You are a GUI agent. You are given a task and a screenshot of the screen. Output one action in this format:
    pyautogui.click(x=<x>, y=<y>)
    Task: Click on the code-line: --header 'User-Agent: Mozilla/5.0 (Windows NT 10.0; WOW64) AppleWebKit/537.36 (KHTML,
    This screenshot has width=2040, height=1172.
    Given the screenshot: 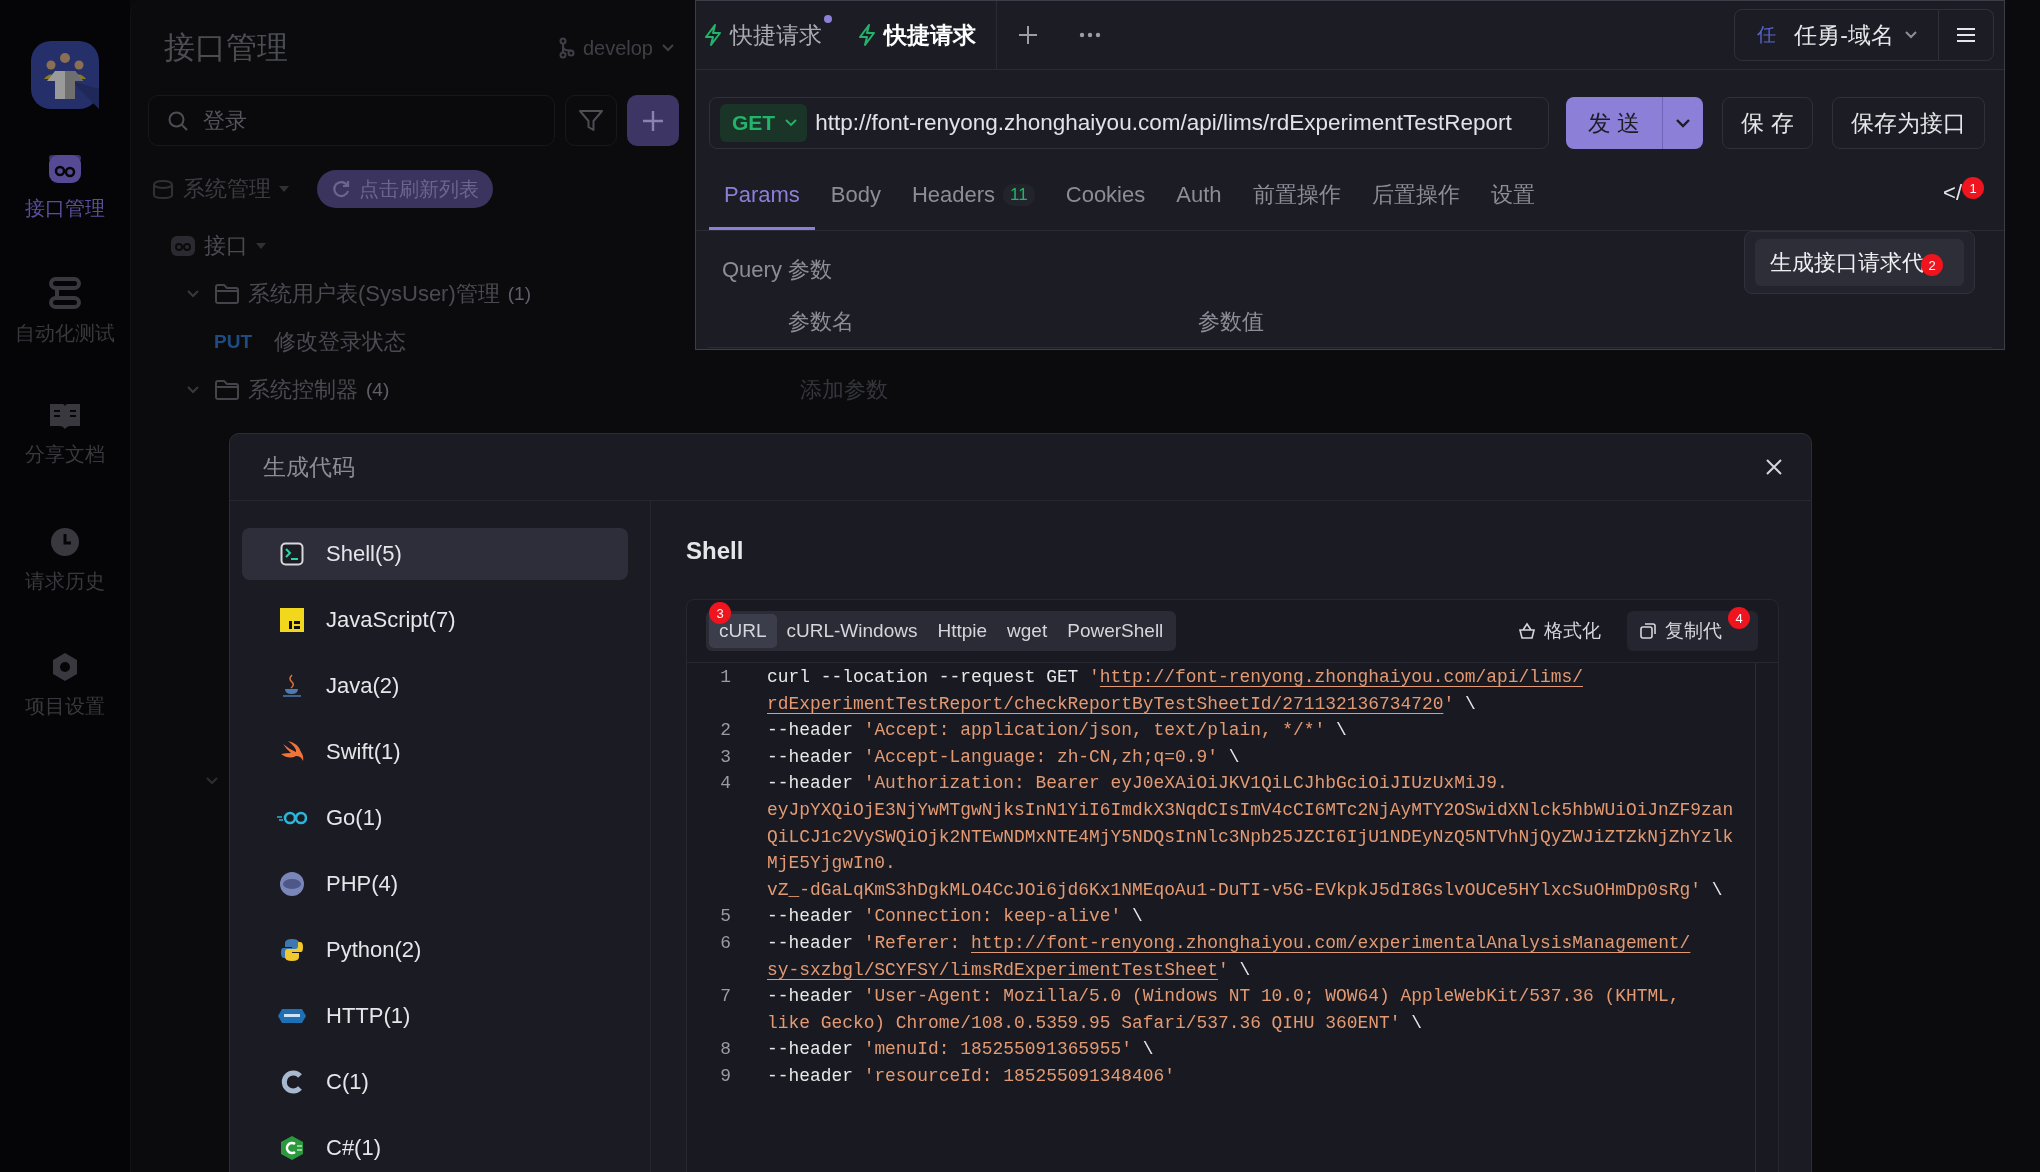 What is the action you would take?
    pyautogui.click(x=1223, y=997)
    